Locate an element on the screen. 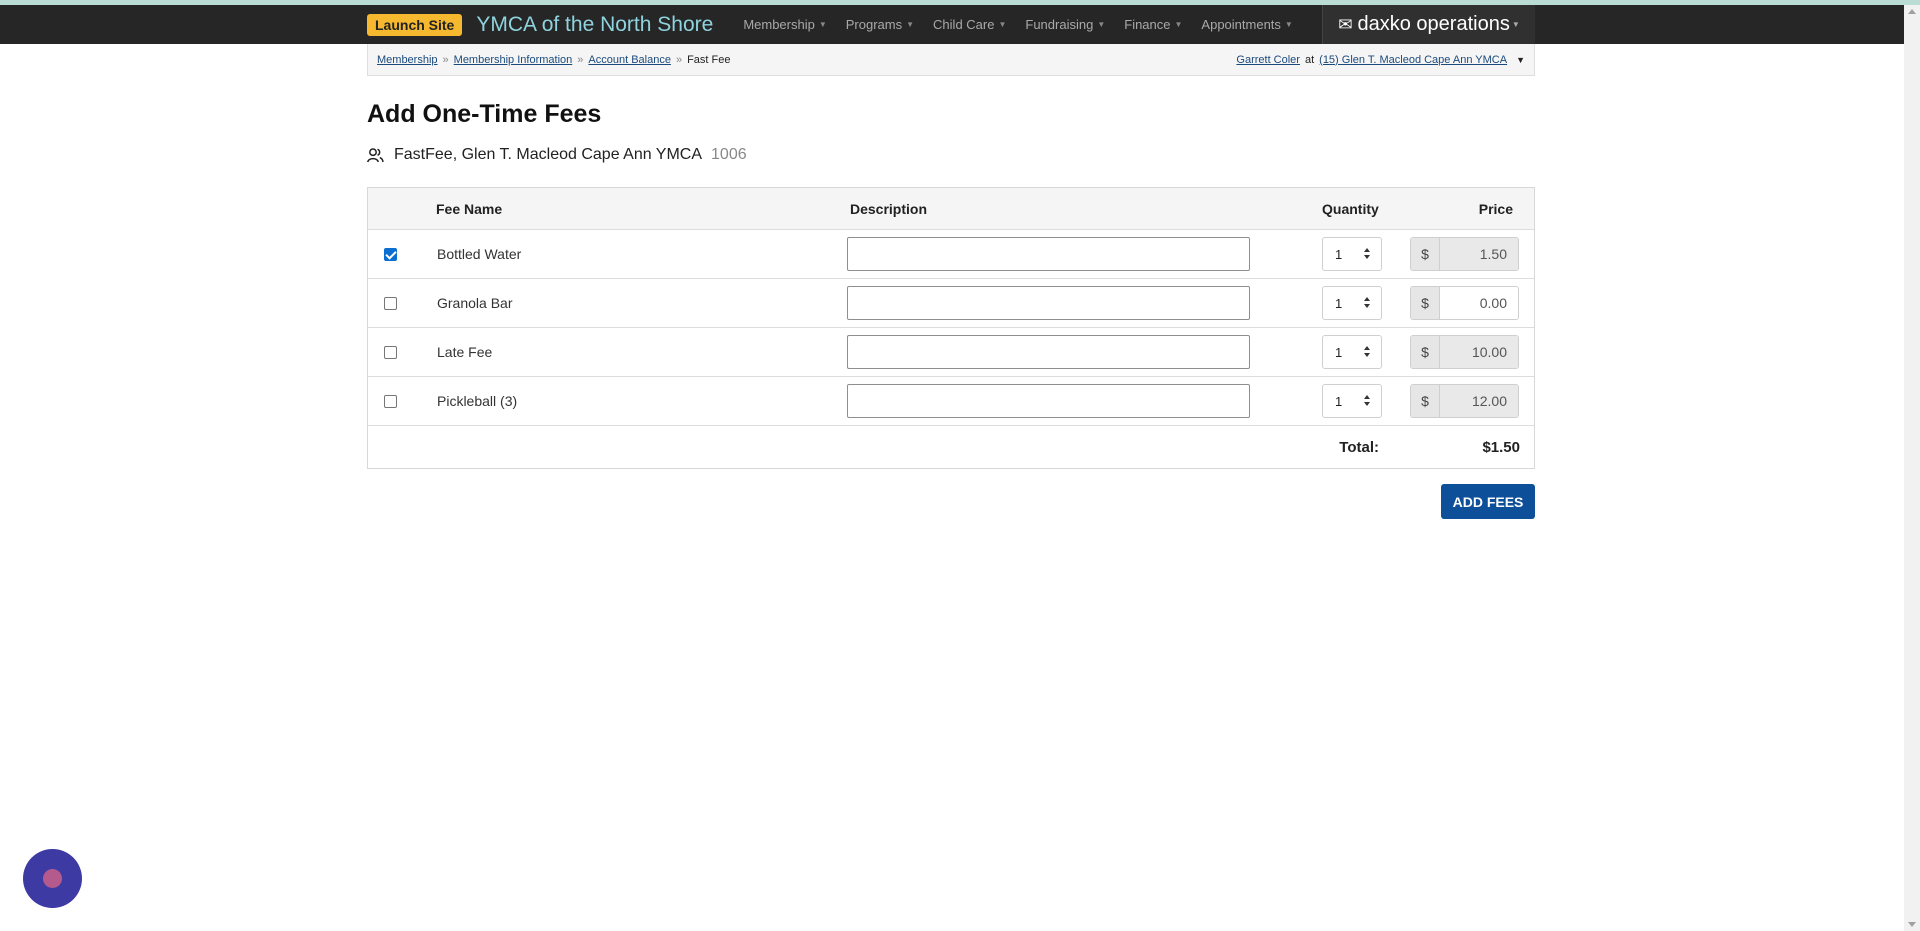 The image size is (1920, 931). nav-membership: Membership ▼ is located at coordinates (784, 24).